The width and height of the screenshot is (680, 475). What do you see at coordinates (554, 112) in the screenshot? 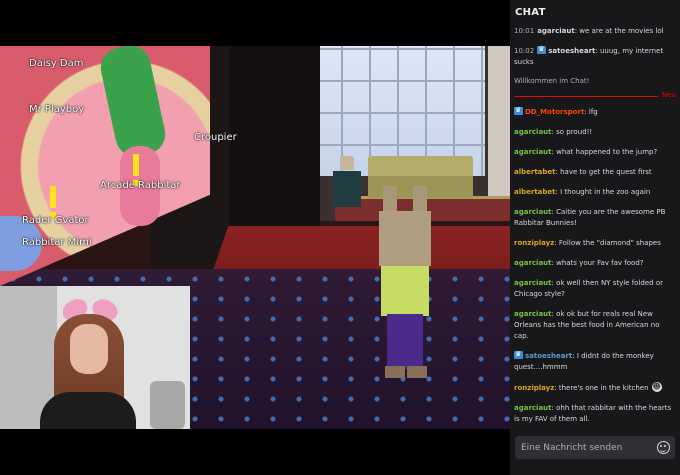
I see `message-username: DD_Motorsport` at bounding box center [554, 112].